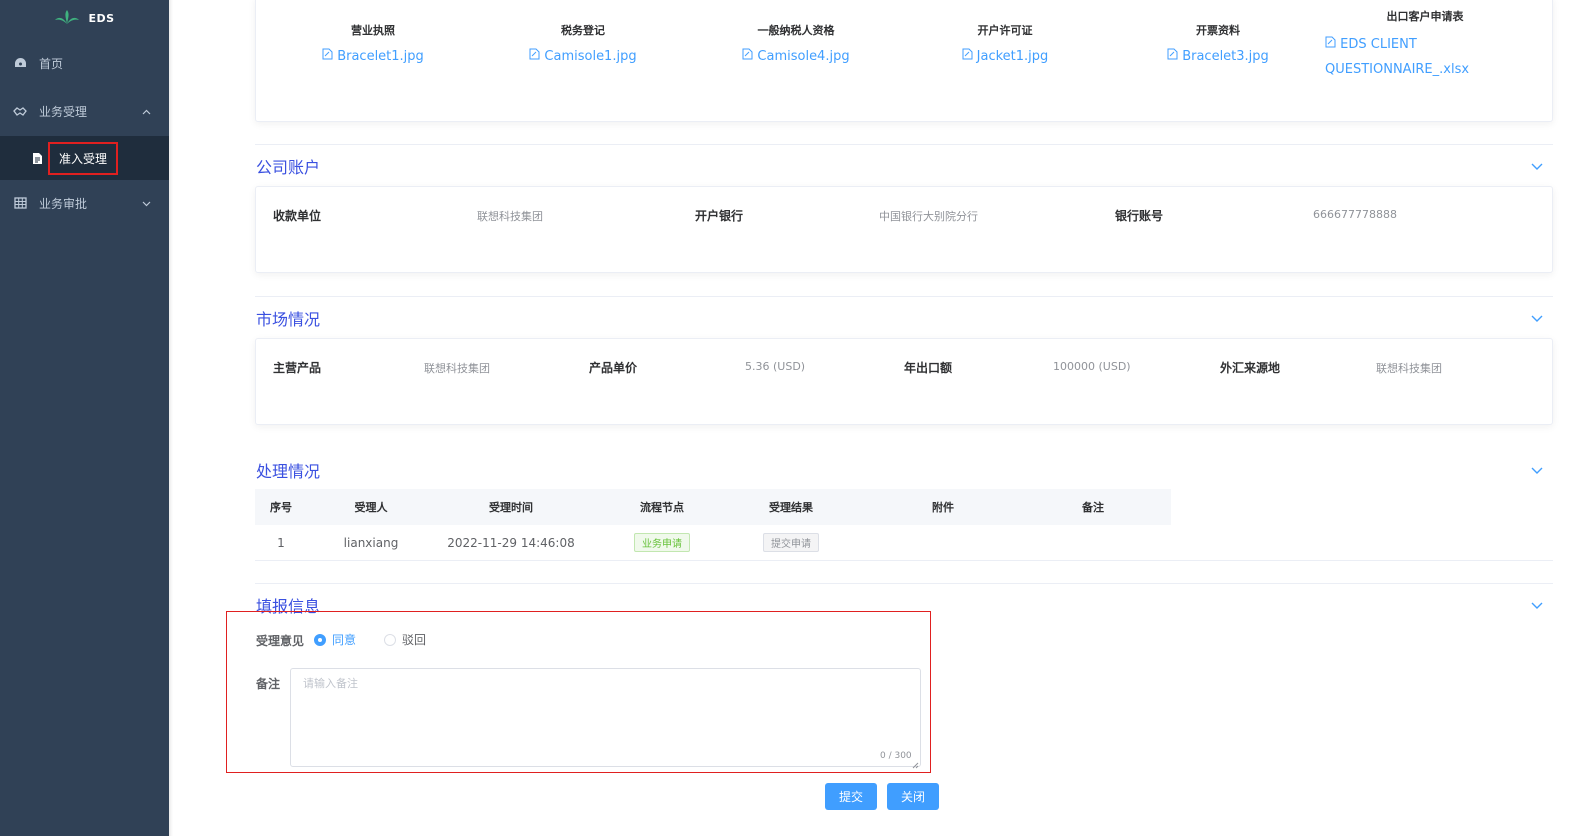  Describe the element at coordinates (583, 43) in the screenshot. I see `document-column: 税务登记 Camisole1.jpg` at that location.